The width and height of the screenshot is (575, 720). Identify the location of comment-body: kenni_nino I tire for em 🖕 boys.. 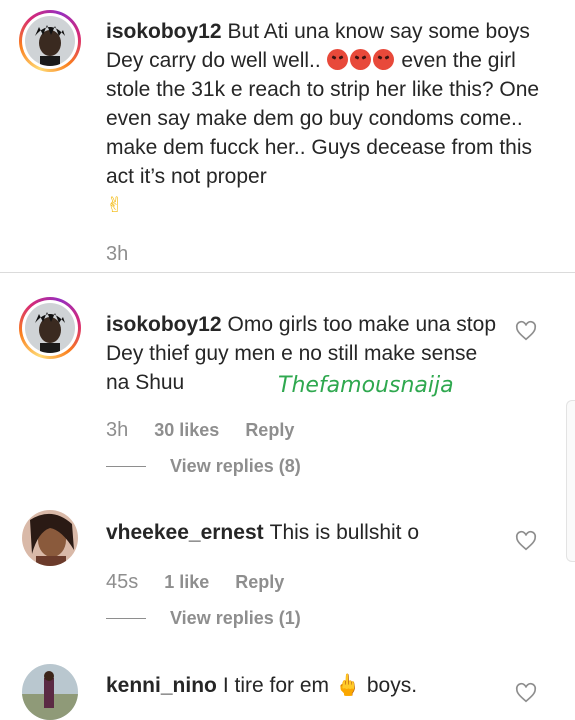
(306, 685).